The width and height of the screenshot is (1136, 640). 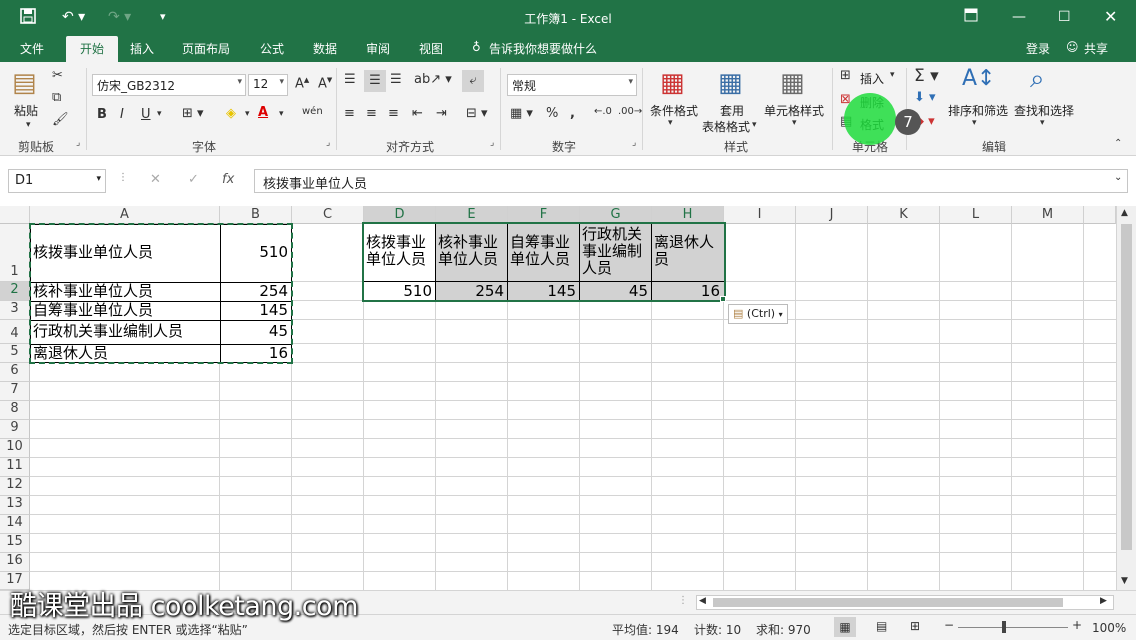 I want to click on tell-me-search: 告诉我你想要做什么, so click(x=543, y=48).